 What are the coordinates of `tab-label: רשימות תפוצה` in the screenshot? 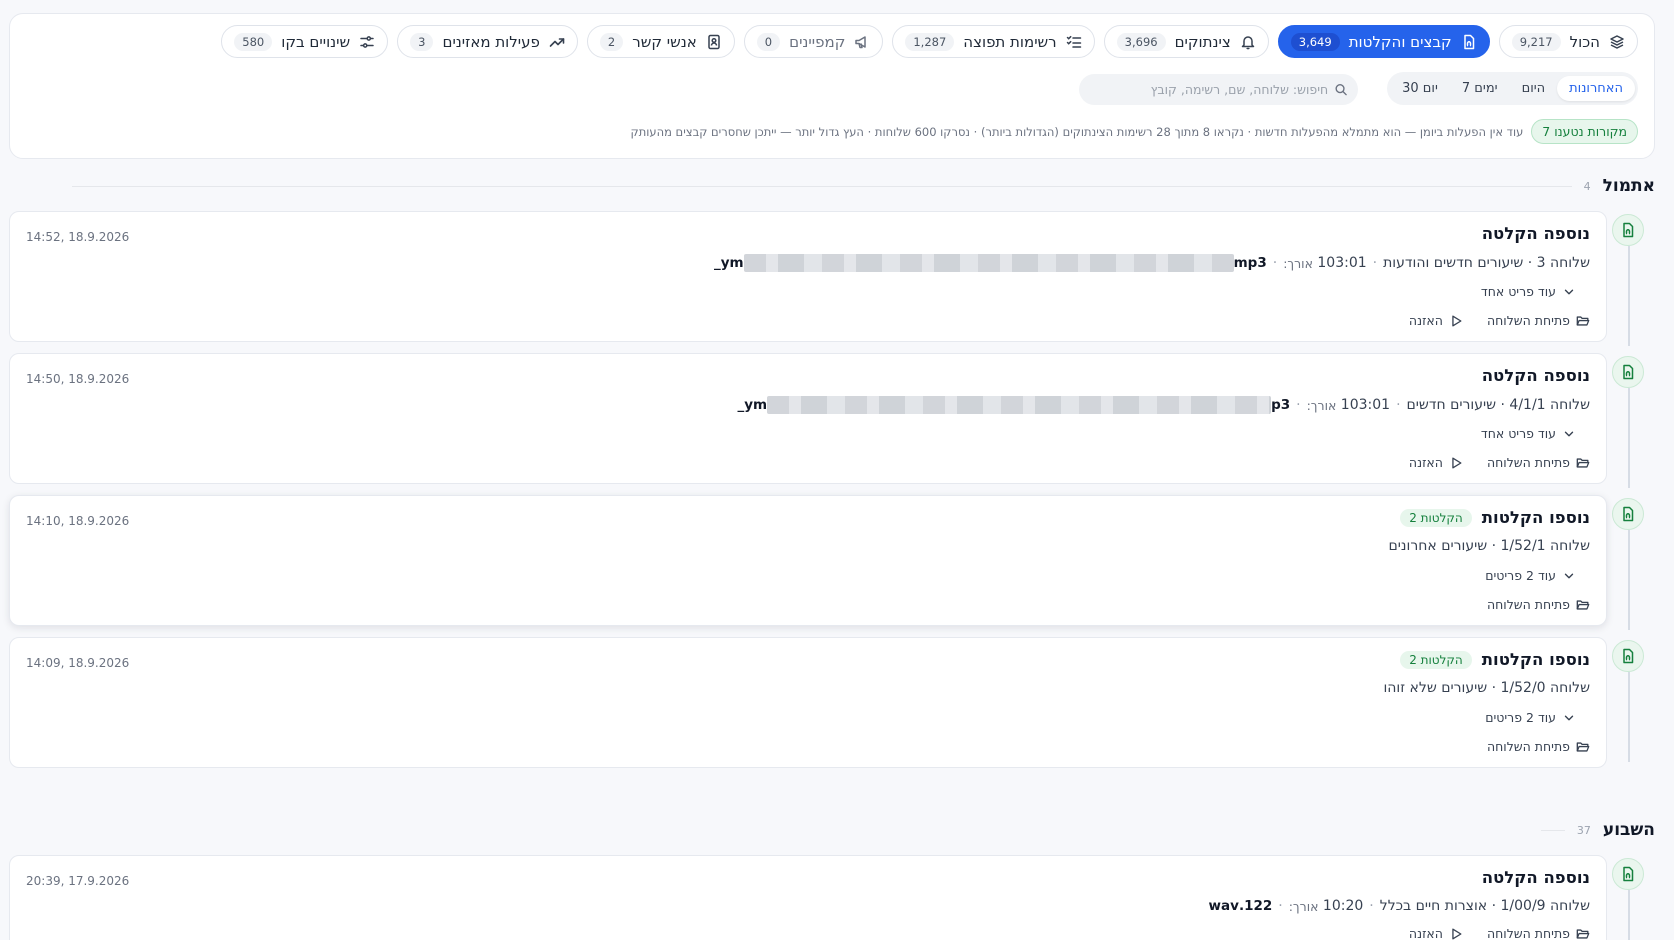 It's located at (1010, 41).